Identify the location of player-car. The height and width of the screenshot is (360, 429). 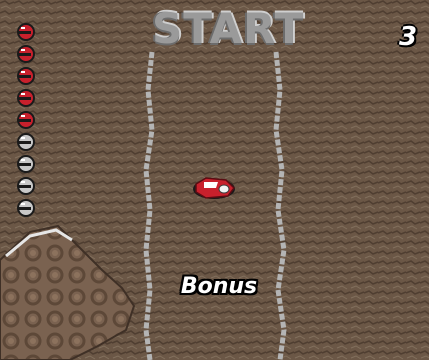
(214, 188).